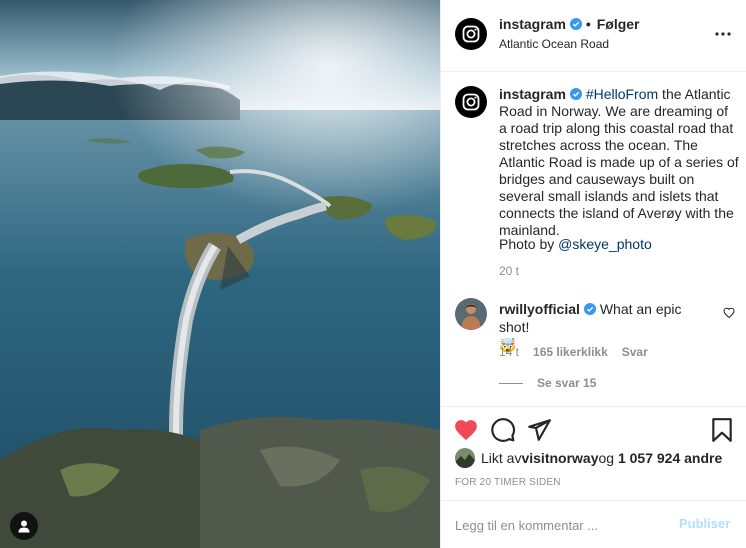 This screenshot has width=746, height=548. Describe the element at coordinates (635, 352) in the screenshot. I see `reply-button: Svar` at that location.